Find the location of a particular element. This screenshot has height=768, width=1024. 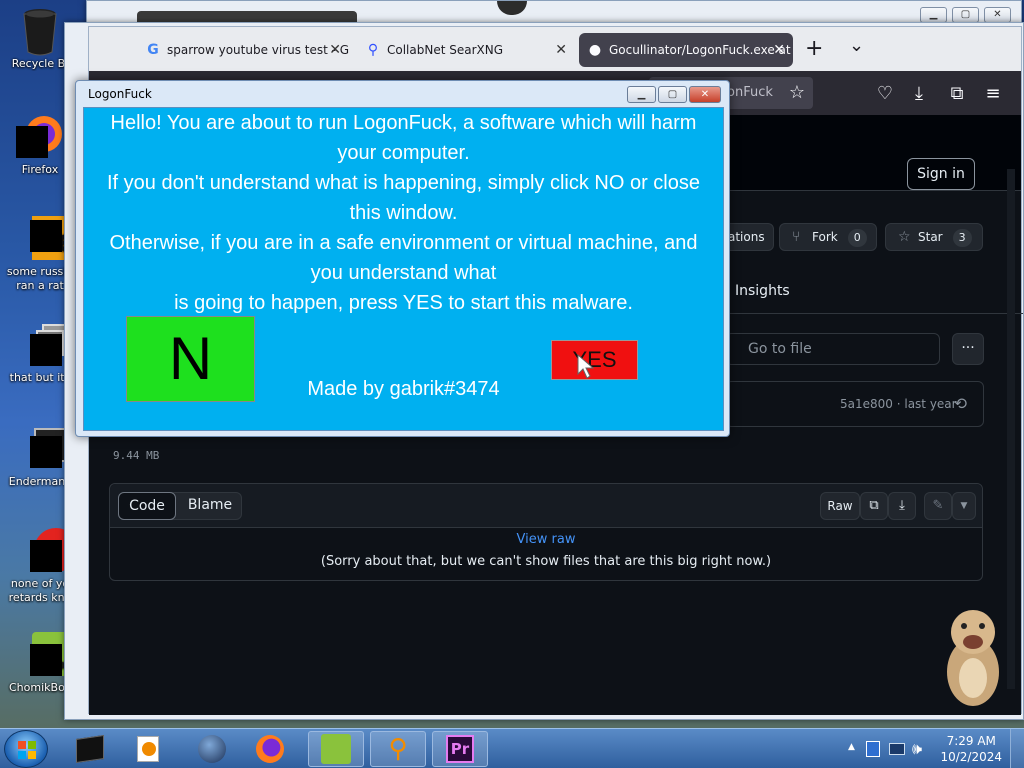

tab-label: Gocullinator/LogonFuck.exe at is located at coordinates (700, 50).